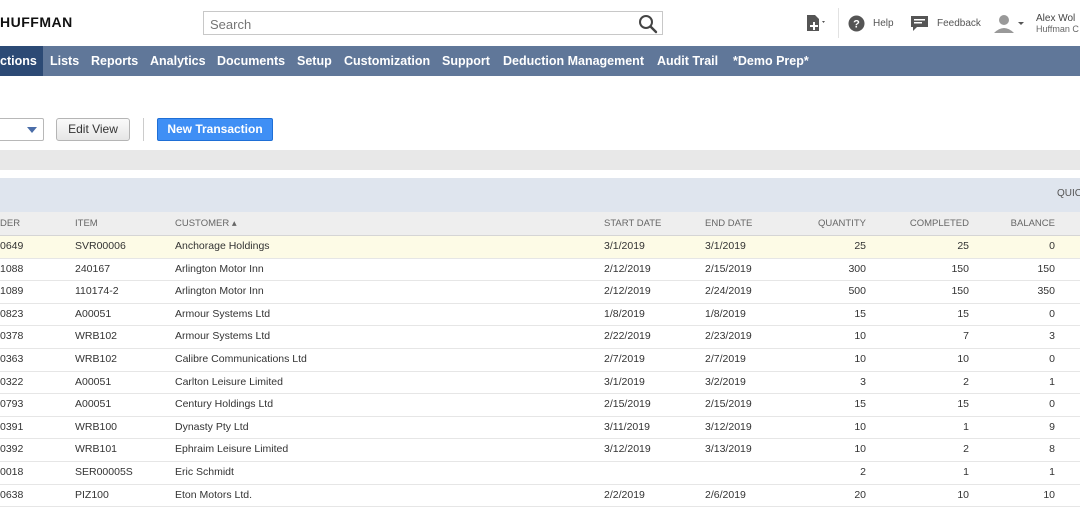  I want to click on col-end-date: END DATE, so click(728, 223).